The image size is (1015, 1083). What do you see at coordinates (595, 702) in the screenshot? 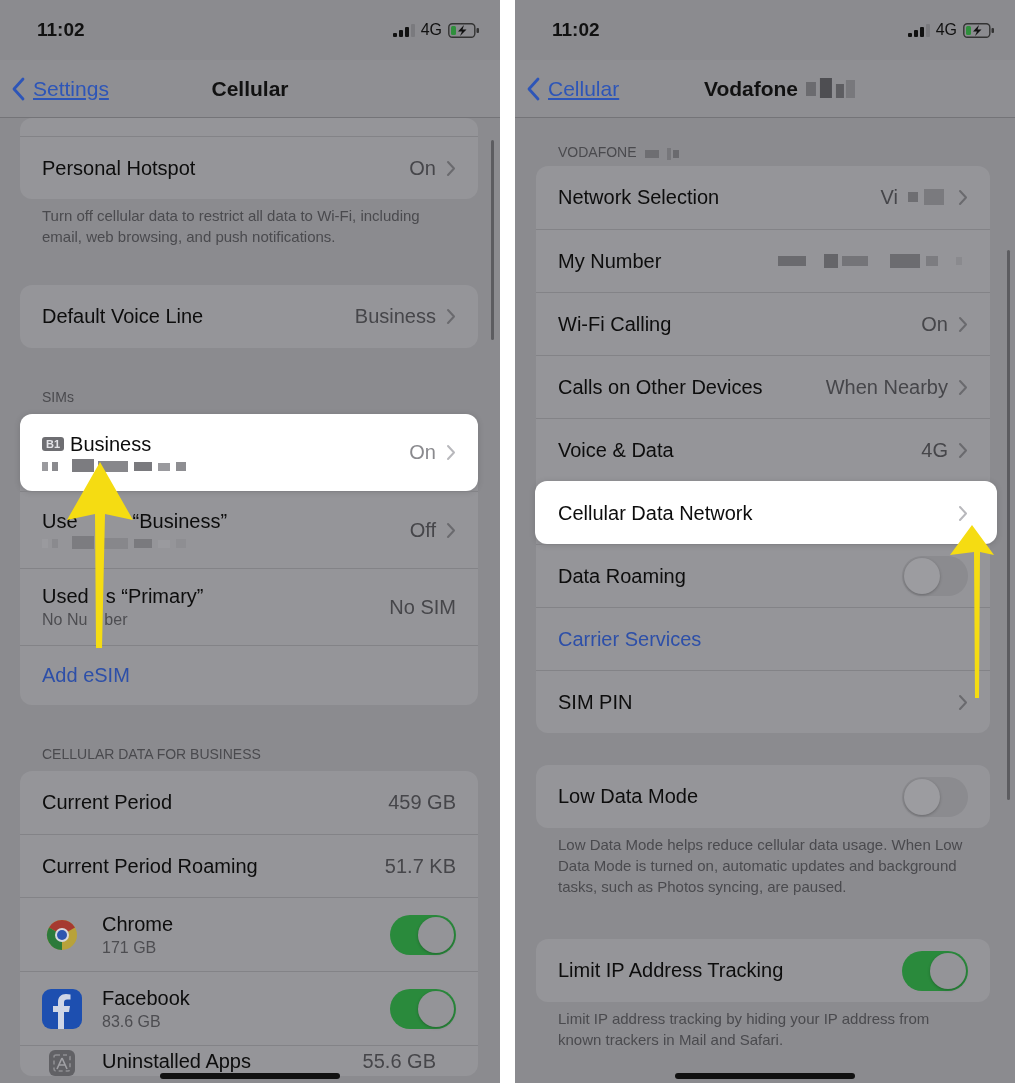
I see `row-label: SIM PIN` at bounding box center [595, 702].